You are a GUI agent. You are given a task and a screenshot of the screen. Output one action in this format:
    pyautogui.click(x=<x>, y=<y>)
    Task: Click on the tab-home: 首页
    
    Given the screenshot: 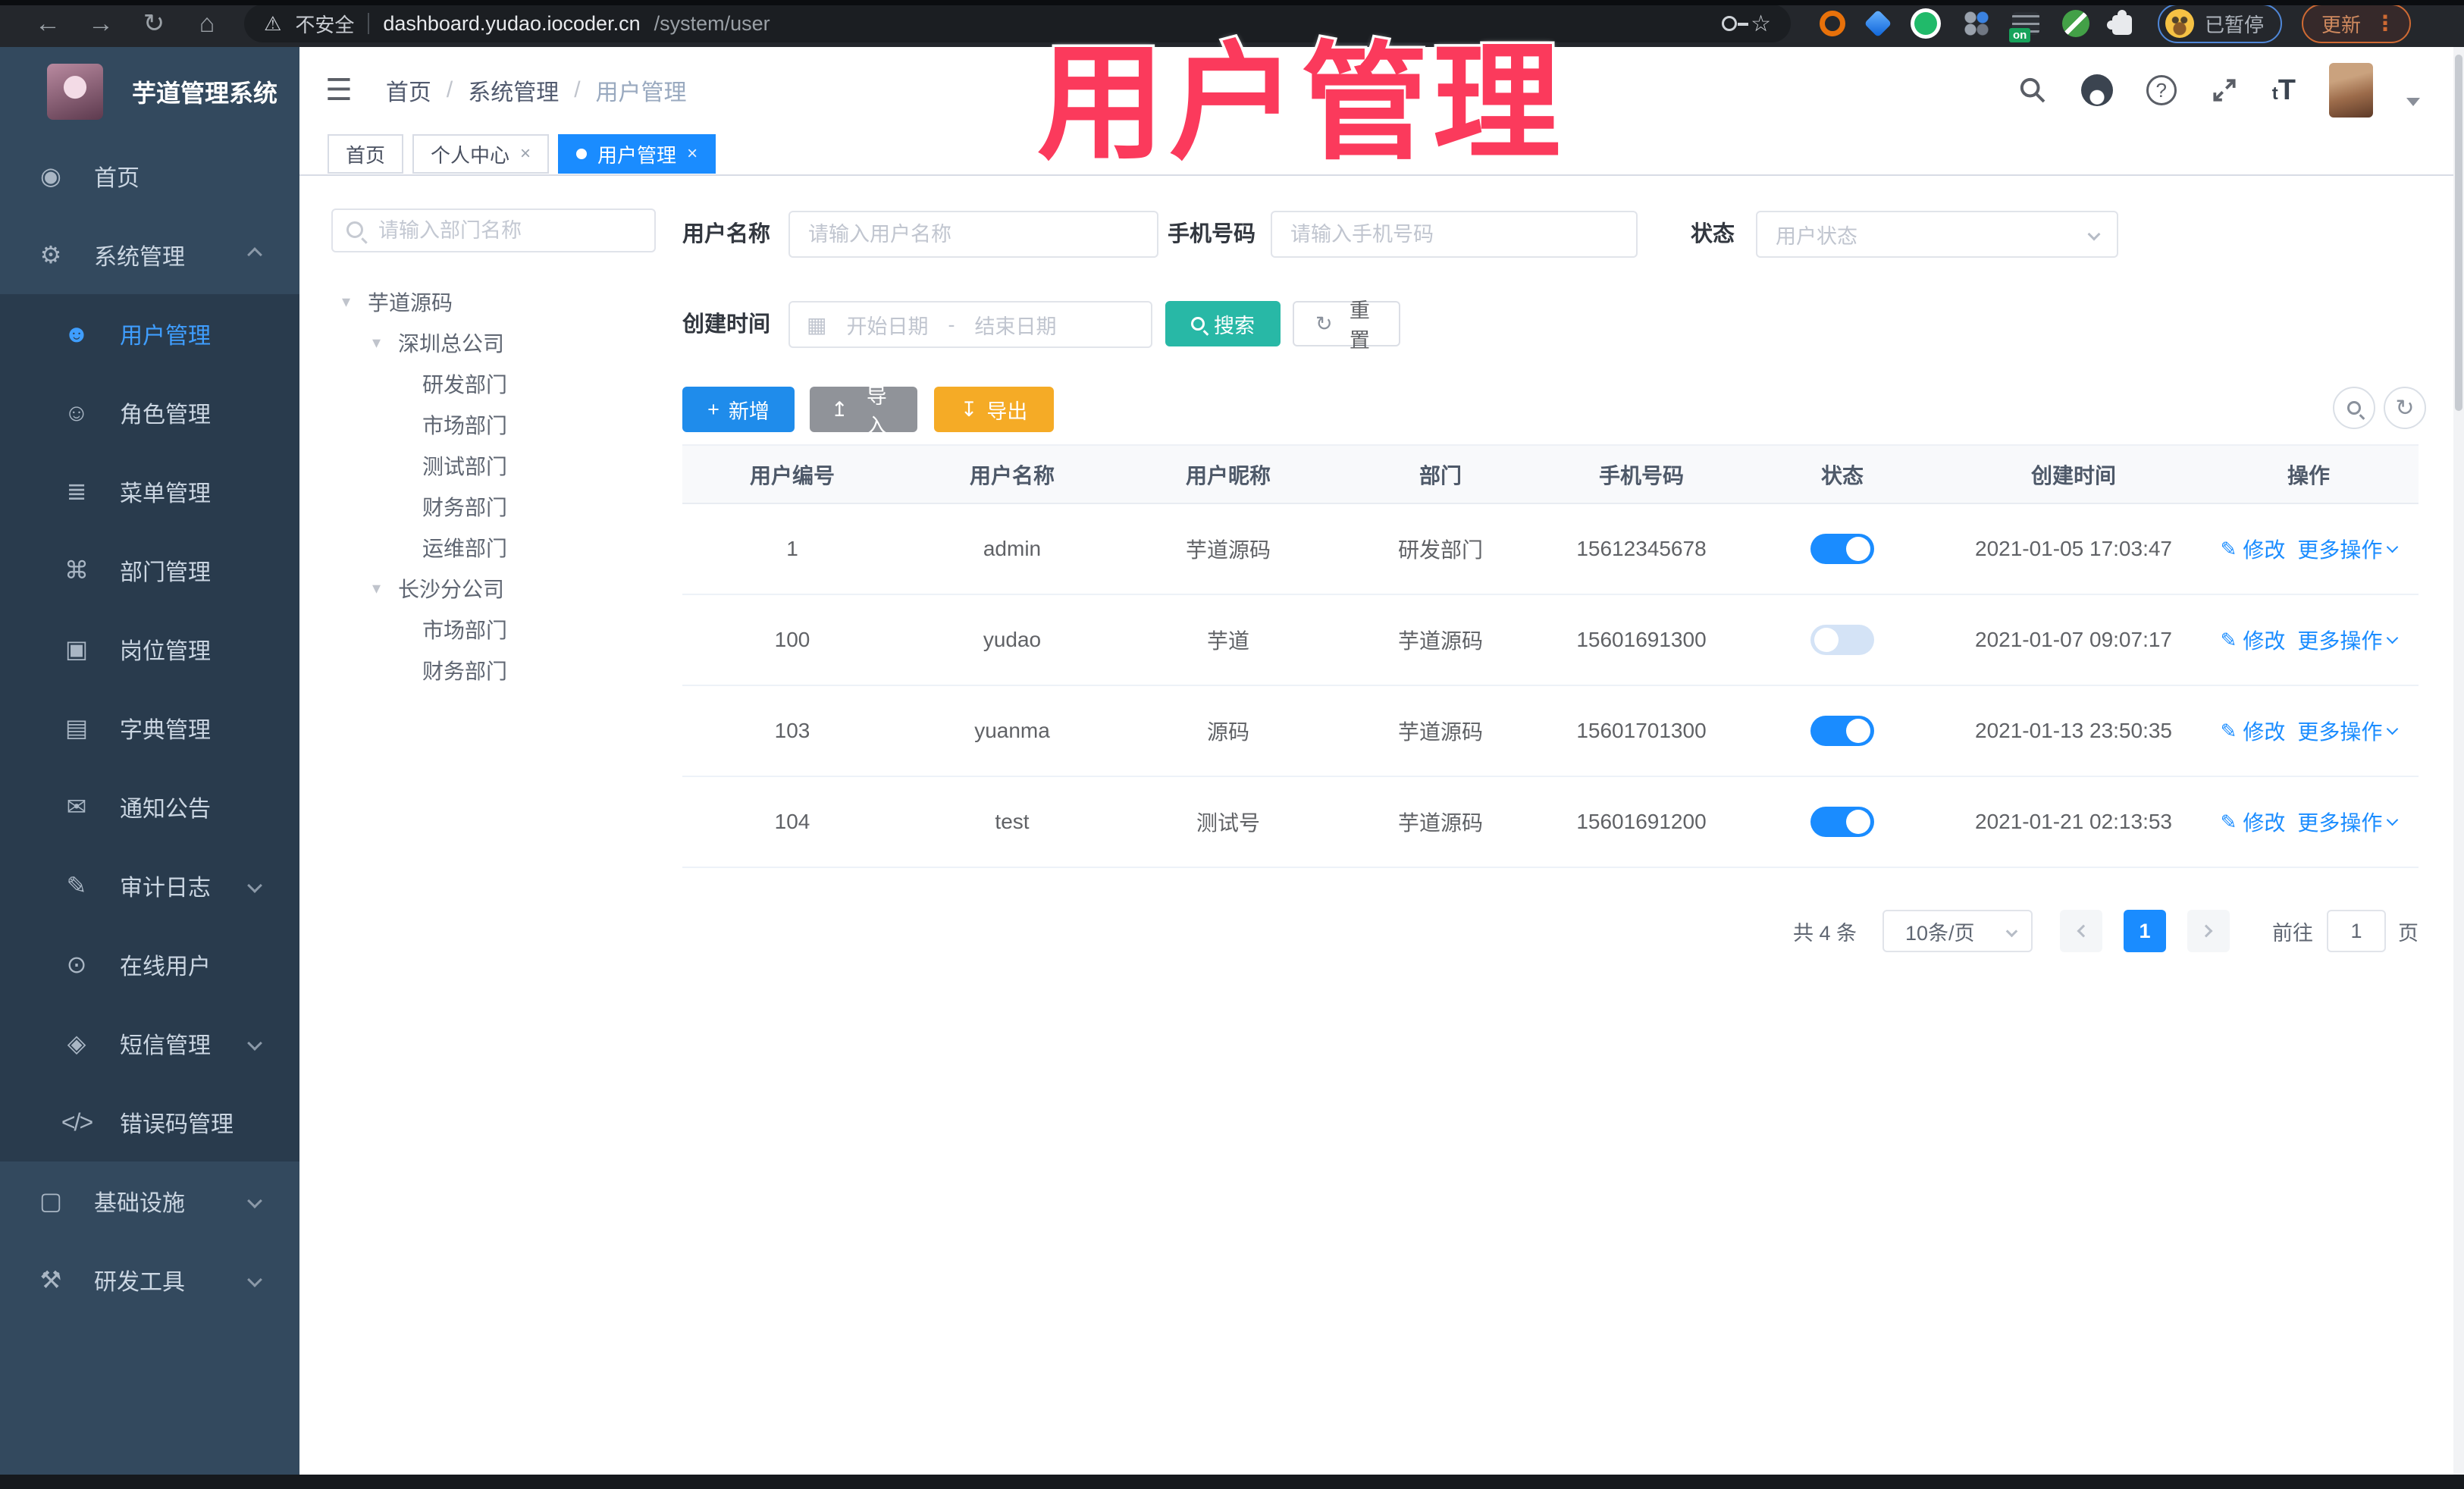 What is the action you would take?
    pyautogui.click(x=366, y=154)
    